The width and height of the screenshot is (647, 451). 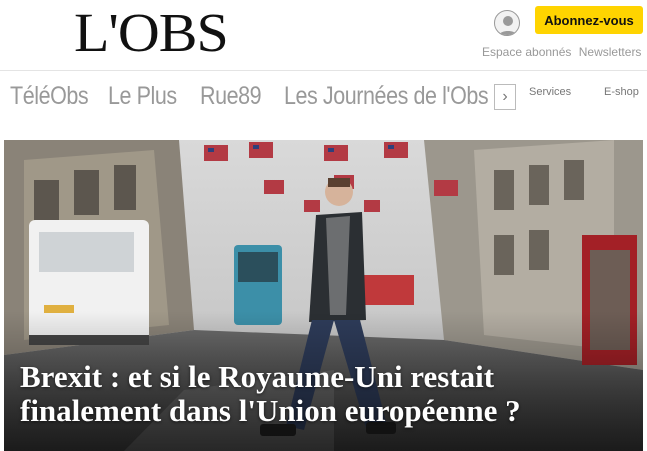 I want to click on nav-item-journees: Les Journées de l'Obs, so click(x=386, y=96).